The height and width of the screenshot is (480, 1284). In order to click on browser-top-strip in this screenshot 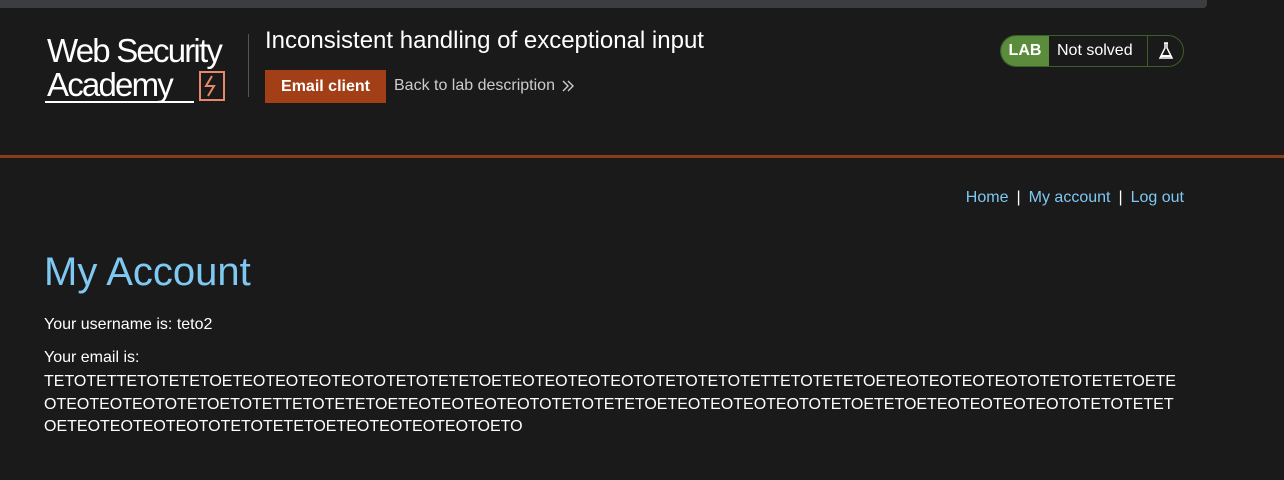, I will do `click(642, 6)`.